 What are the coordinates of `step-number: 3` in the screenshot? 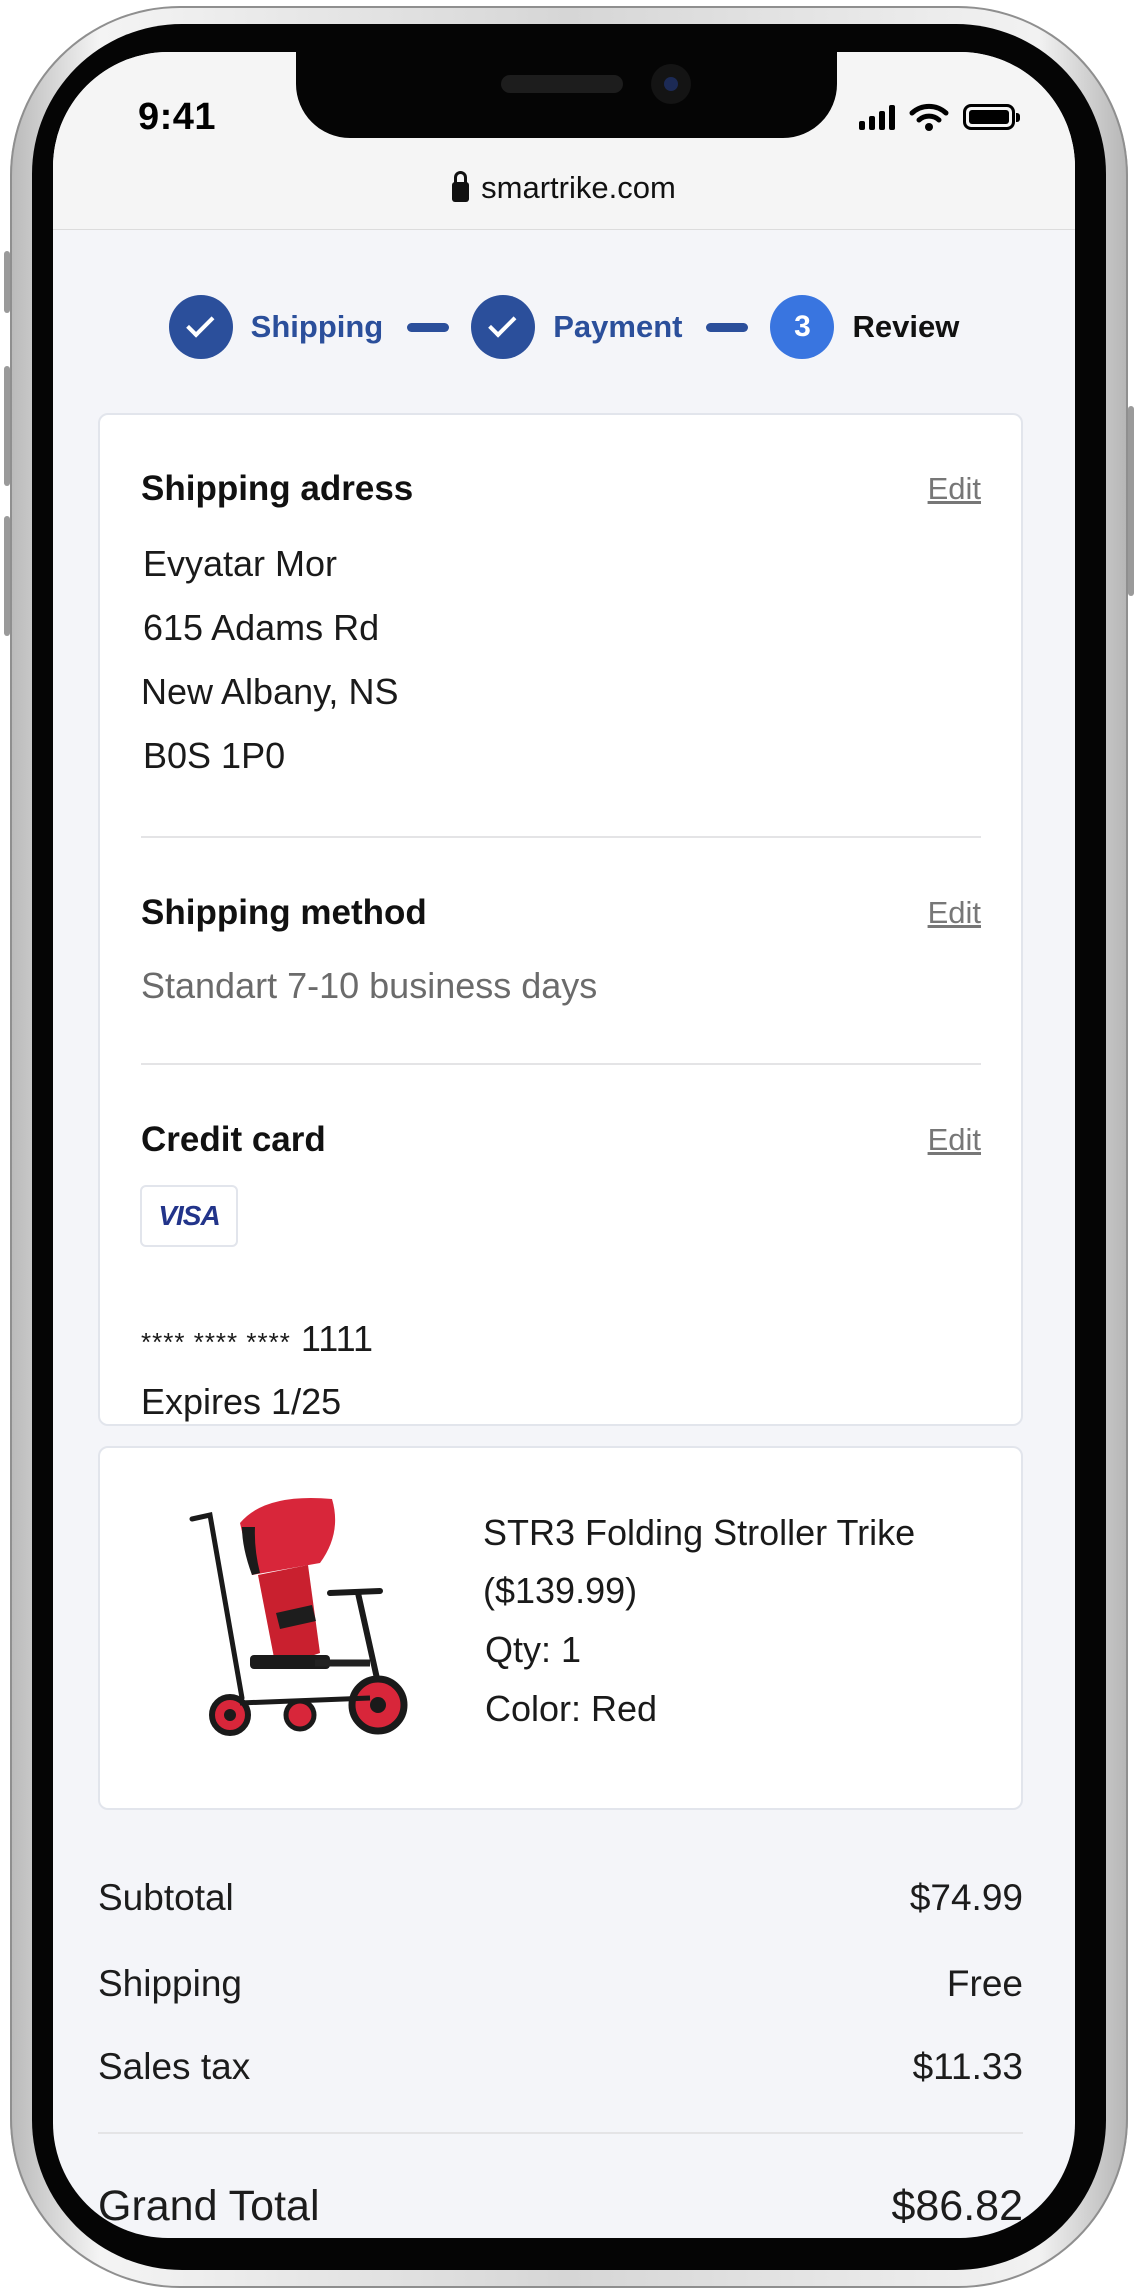 It's located at (802, 327).